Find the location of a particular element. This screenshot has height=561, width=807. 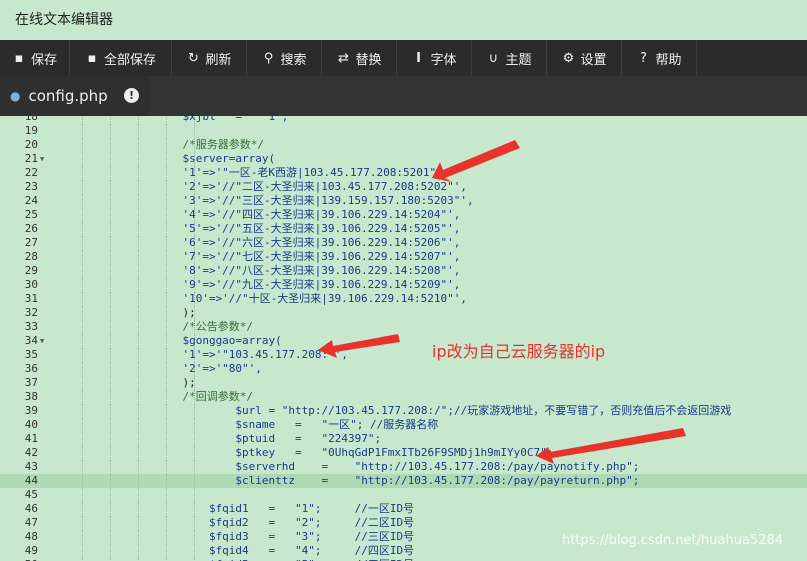

replace-button: ⇄ 替换 is located at coordinates (359, 58).